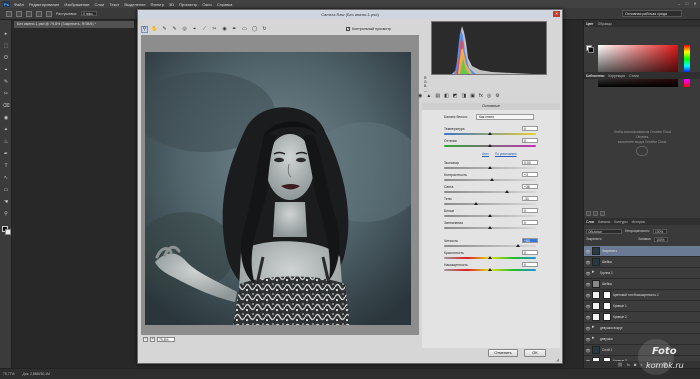 The image size is (700, 379). I want to click on slider-value-field: -31, so click(530, 198).